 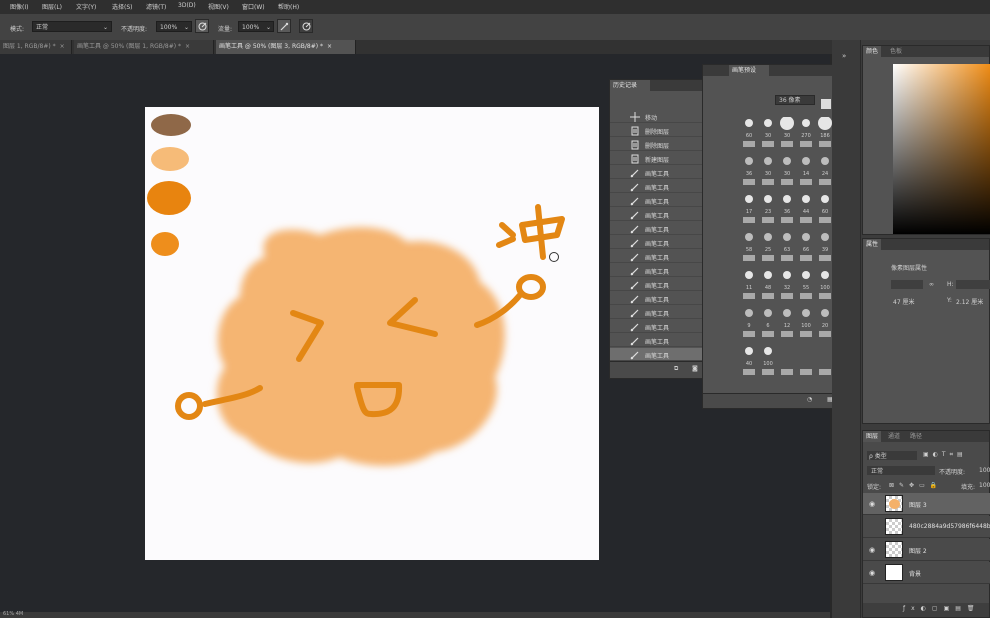 What do you see at coordinates (288, 6) in the screenshot?
I see `menu-help: 帮助(H)` at bounding box center [288, 6].